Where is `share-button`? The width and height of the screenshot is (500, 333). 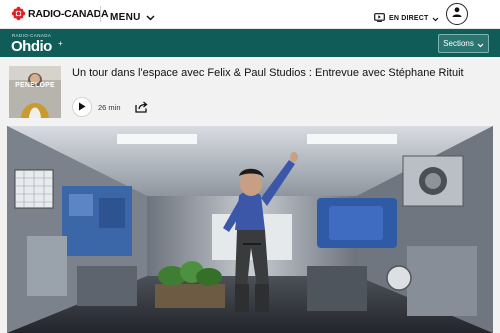 share-button is located at coordinates (141, 109).